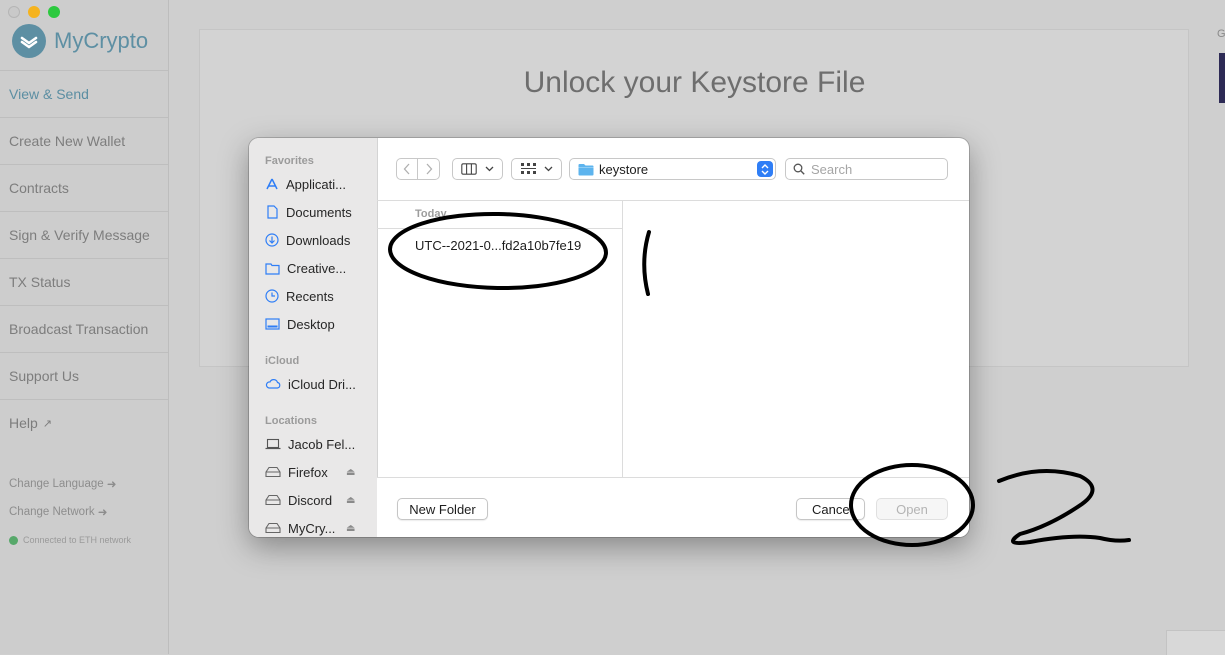 This screenshot has height=655, width=1225. I want to click on corner-panel, so click(1195, 642).